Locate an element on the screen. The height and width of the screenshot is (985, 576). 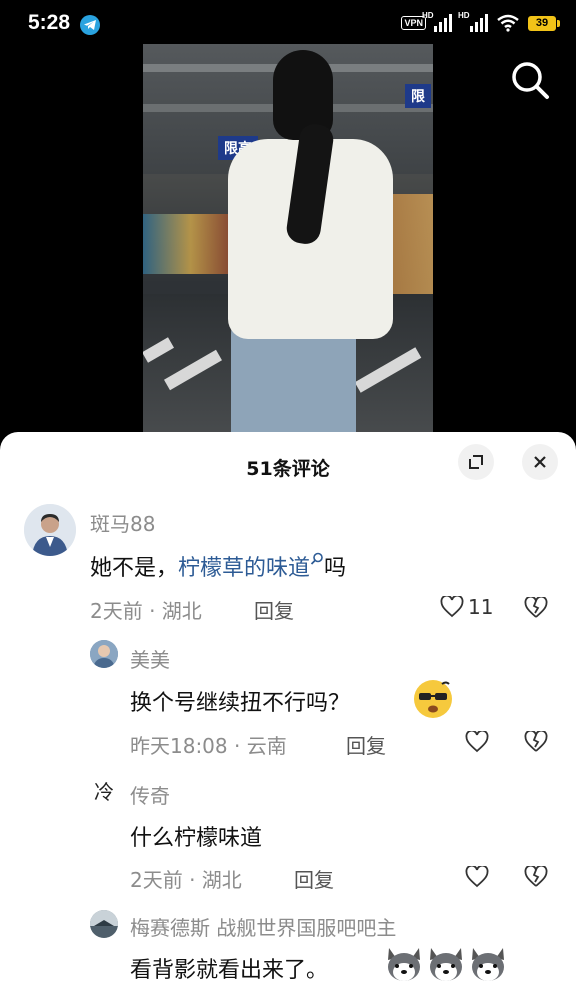
comment-username: 斑马88 is located at coordinates (122, 522).